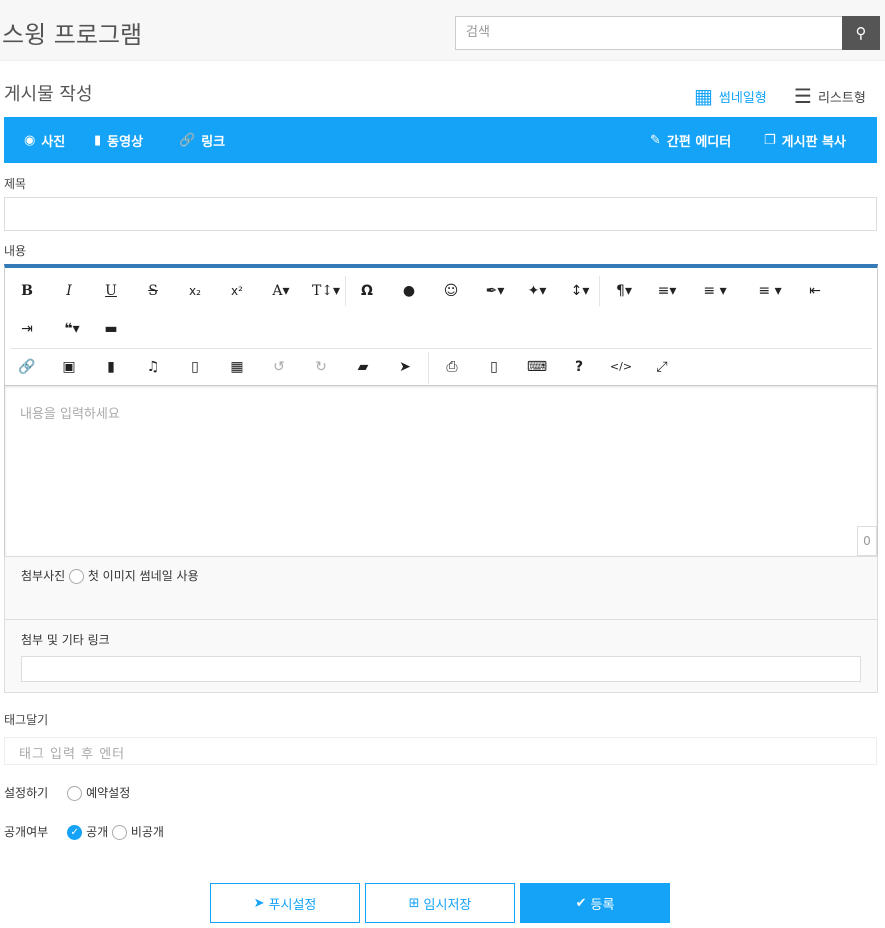 The image size is (885, 928). What do you see at coordinates (75, 832) in the screenshot?
I see `public-radio-checked: ✓` at bounding box center [75, 832].